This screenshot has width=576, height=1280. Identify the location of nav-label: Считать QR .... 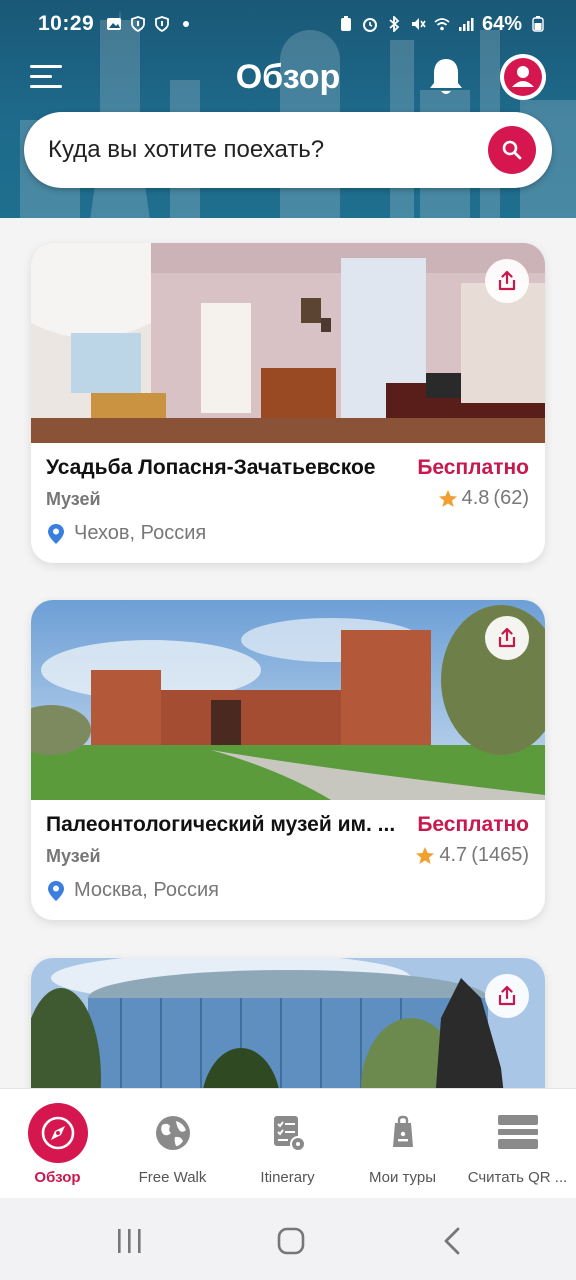
(517, 1177).